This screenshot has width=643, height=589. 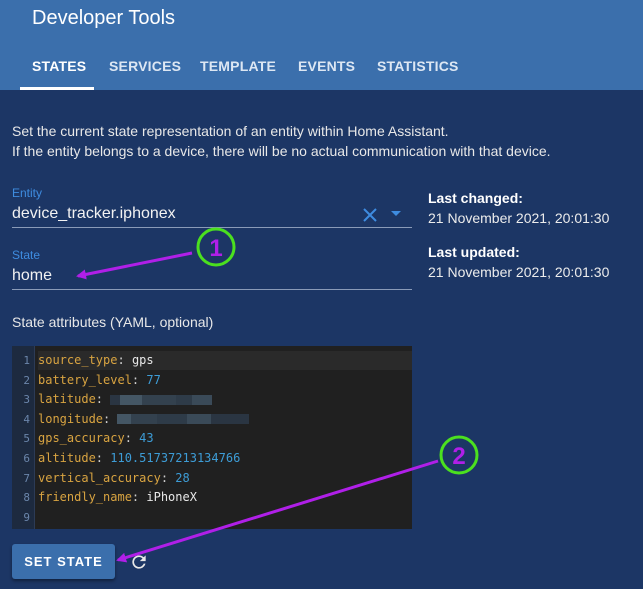 What do you see at coordinates (215, 248) in the screenshot?
I see `annotation-marker-1: 1` at bounding box center [215, 248].